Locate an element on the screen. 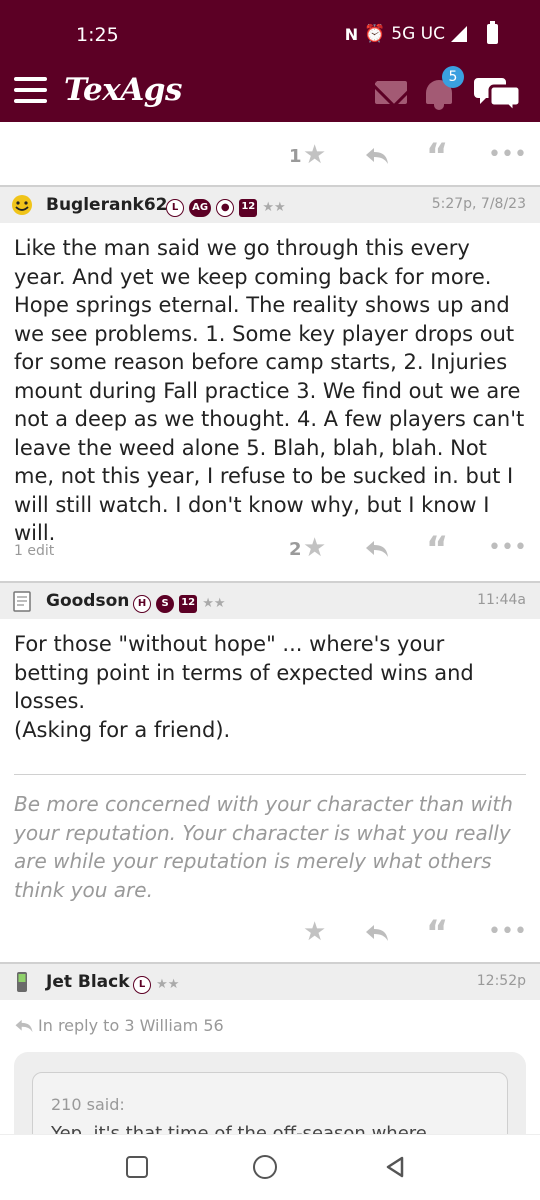 Image resolution: width=540 pixels, height=1200 pixels. mail-icon is located at coordinates (391, 92).